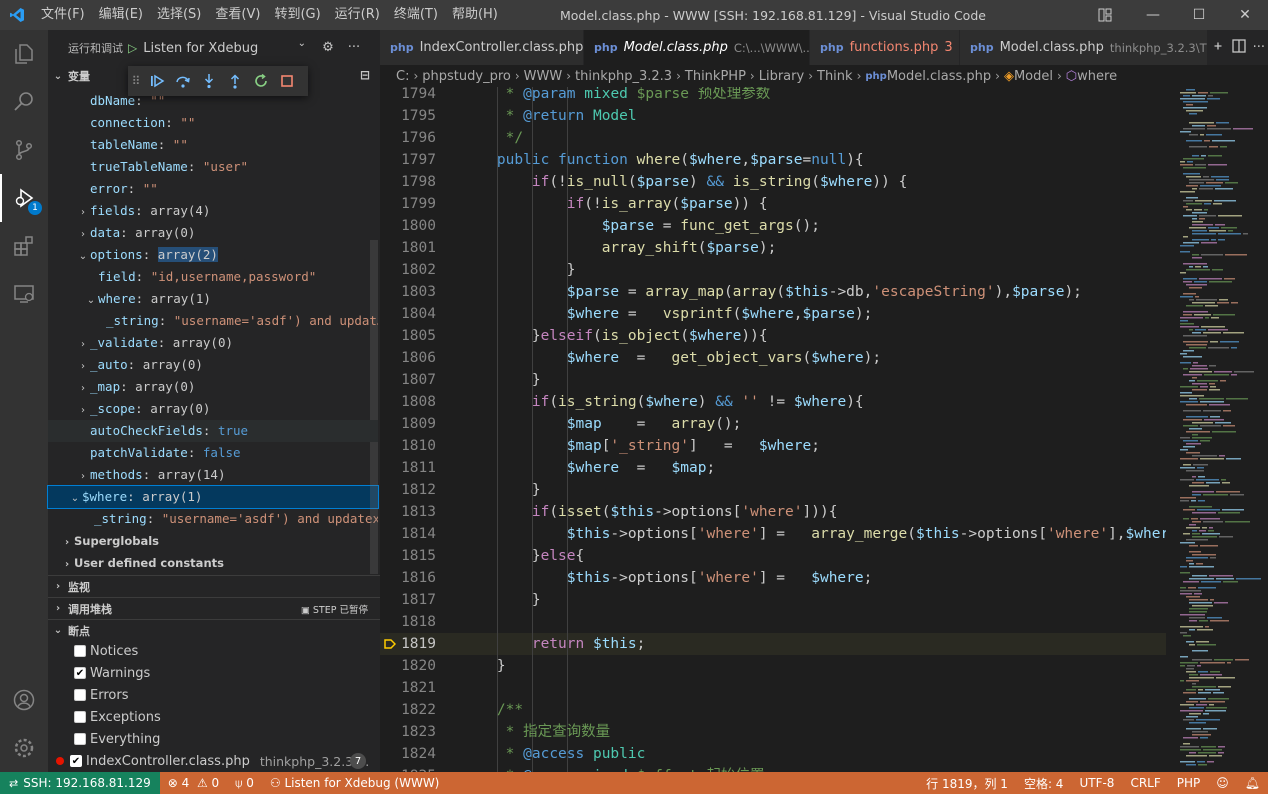 Image resolution: width=1268 pixels, height=794 pixels. Describe the element at coordinates (219, 48) in the screenshot. I see `debug-config-select: ▷ Listen for Xdebug ⌄` at that location.